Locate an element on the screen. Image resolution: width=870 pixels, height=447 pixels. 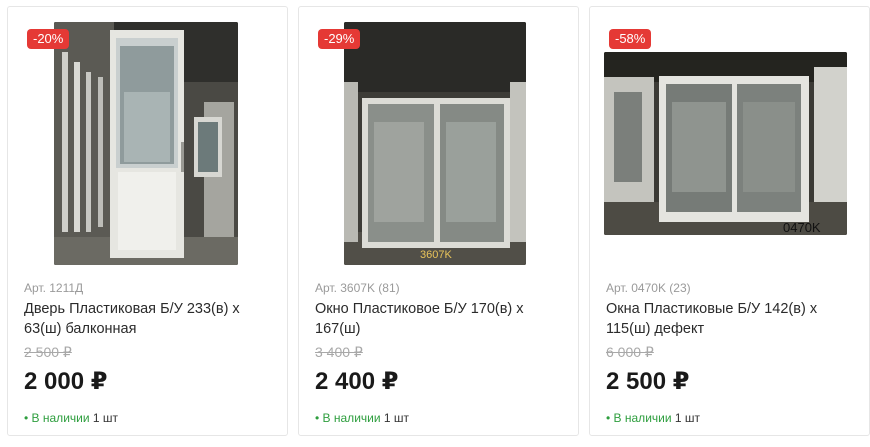
current-price: 2 000 ₽ is located at coordinates (66, 381).